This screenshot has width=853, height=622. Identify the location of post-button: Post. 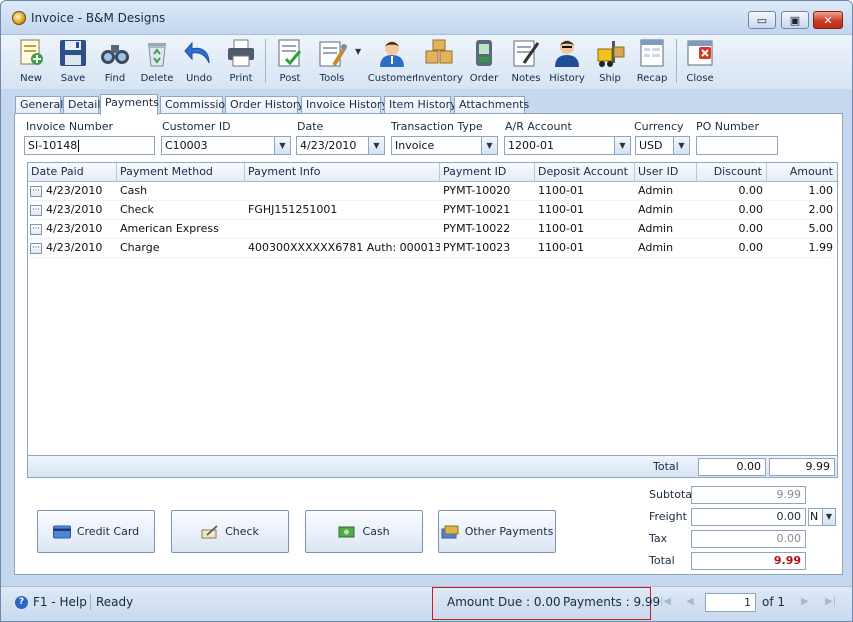
(290, 62).